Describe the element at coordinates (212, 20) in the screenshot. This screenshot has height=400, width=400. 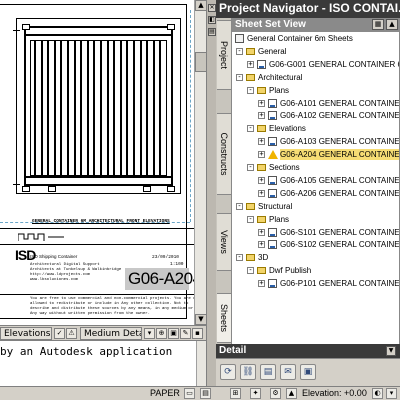
I see `autohide-icon: ◧` at that location.